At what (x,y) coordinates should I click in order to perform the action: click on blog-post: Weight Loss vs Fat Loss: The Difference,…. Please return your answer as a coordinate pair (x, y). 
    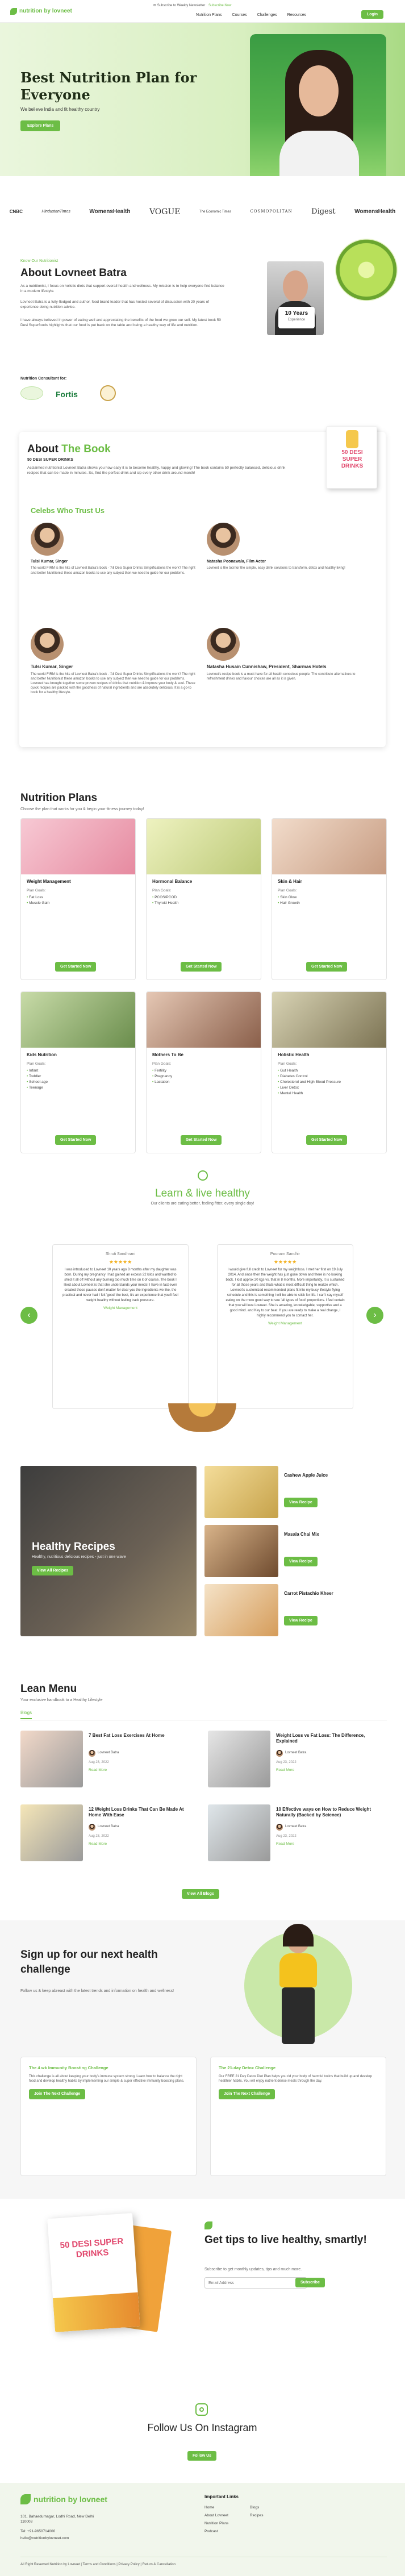
    Looking at the image, I should click on (297, 1764).